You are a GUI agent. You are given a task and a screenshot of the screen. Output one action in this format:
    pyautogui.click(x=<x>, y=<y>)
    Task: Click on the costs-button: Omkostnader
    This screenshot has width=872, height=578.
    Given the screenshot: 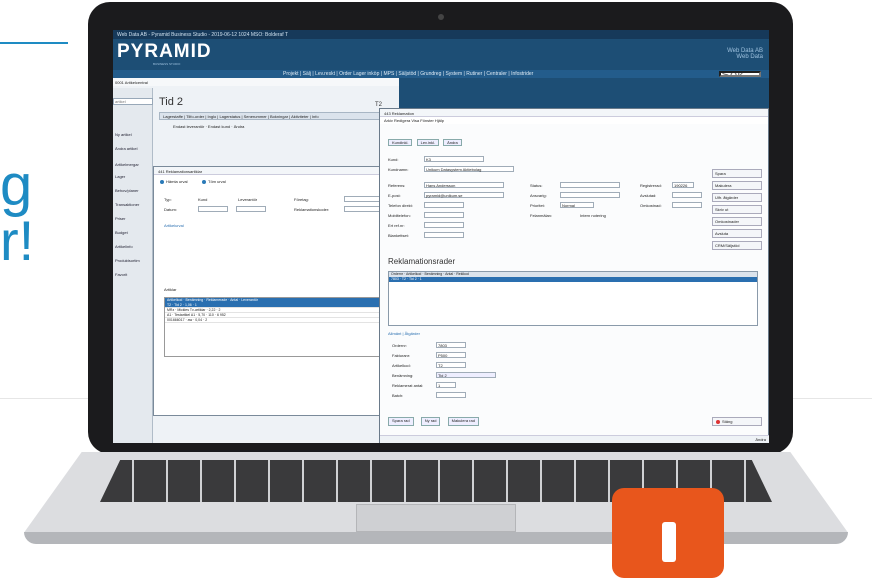 What is the action you would take?
    pyautogui.click(x=737, y=221)
    